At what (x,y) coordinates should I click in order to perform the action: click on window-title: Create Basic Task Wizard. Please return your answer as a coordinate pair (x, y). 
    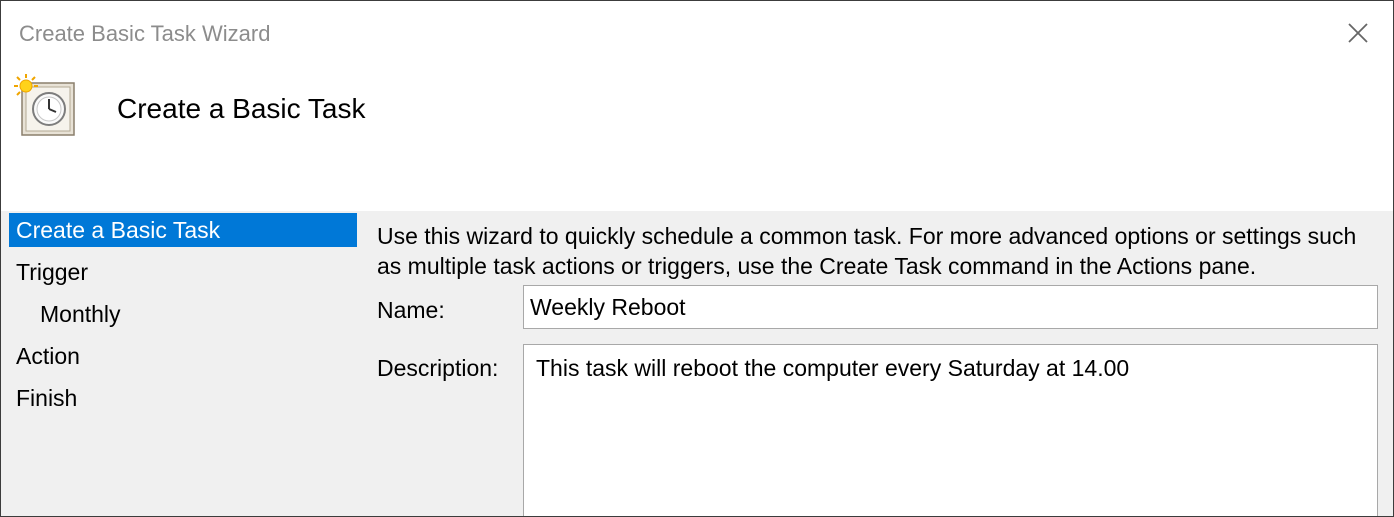
    Looking at the image, I should click on (145, 33).